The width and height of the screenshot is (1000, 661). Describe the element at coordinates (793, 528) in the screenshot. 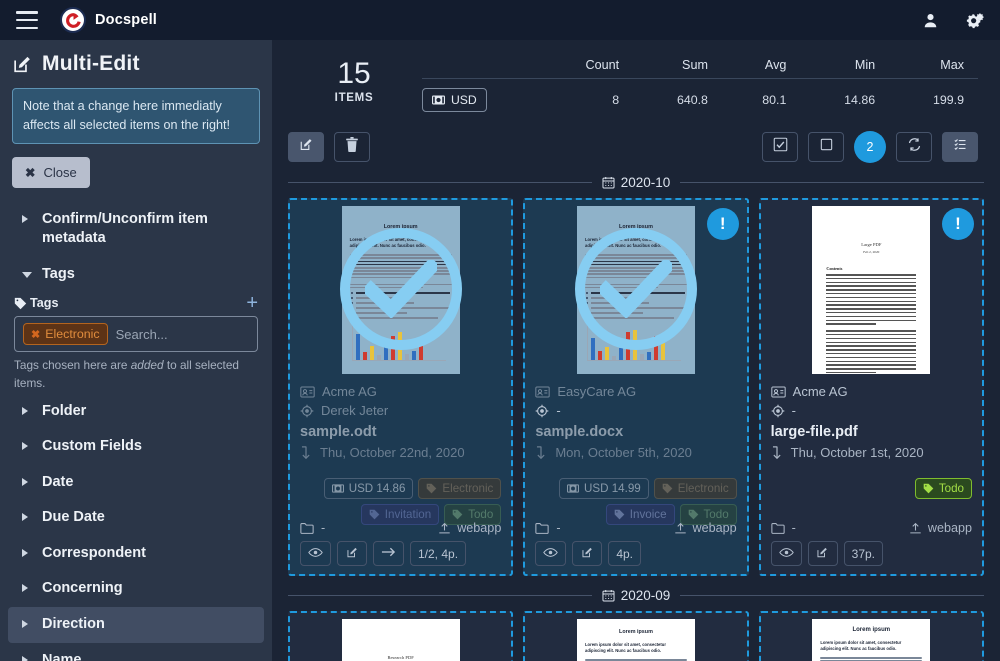

I see `item-folder-label: -` at that location.